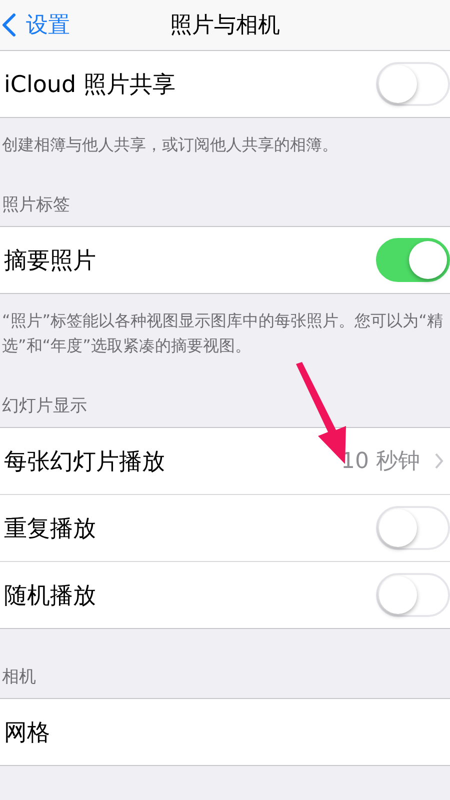  Describe the element at coordinates (85, 462) in the screenshot. I see `row-label: 每张幻灯片播放` at that location.